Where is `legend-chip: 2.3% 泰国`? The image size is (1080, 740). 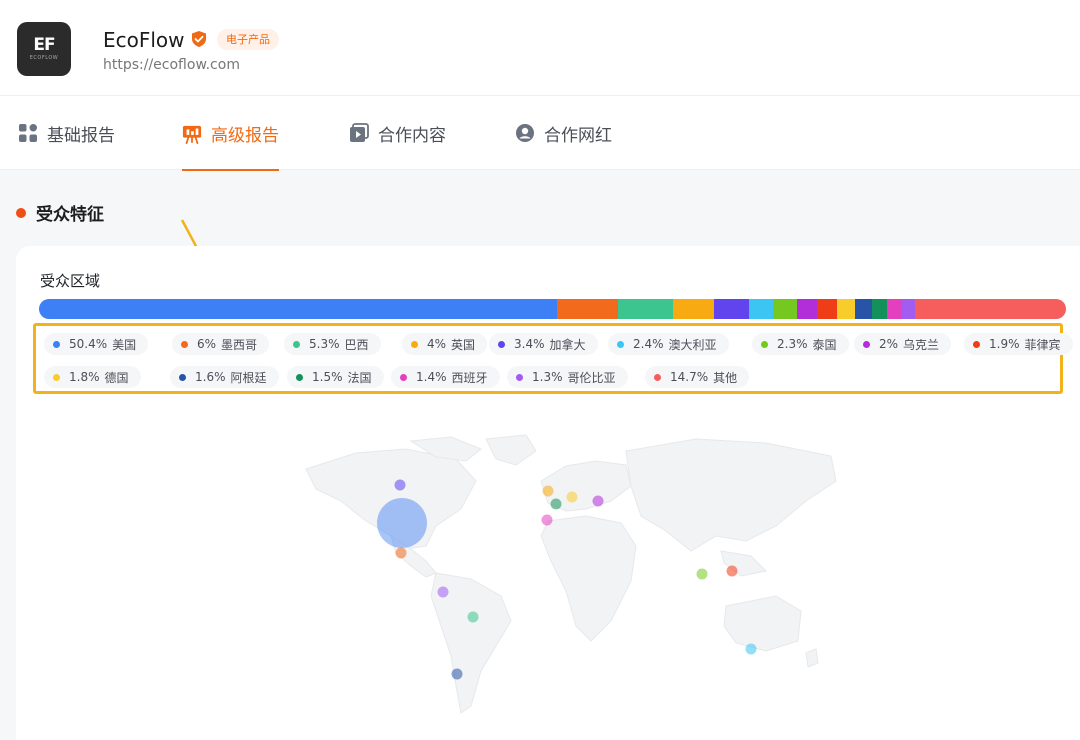 legend-chip: 2.3% 泰国 is located at coordinates (800, 344).